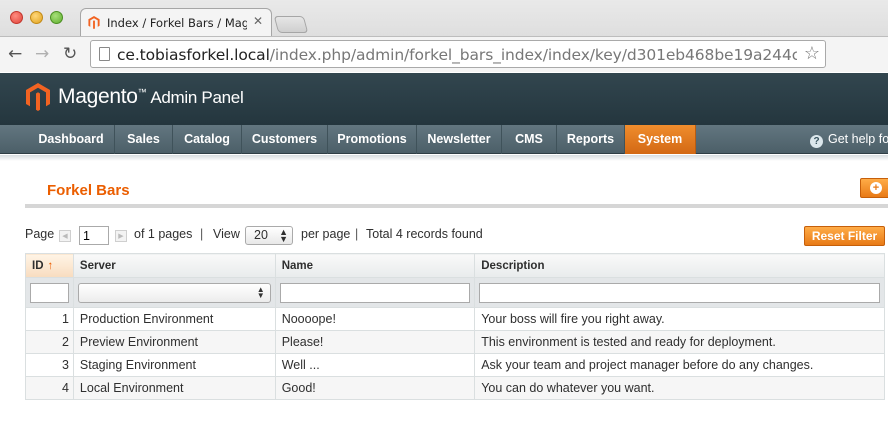  I want to click on prev-page-icon: ◀, so click(65, 236).